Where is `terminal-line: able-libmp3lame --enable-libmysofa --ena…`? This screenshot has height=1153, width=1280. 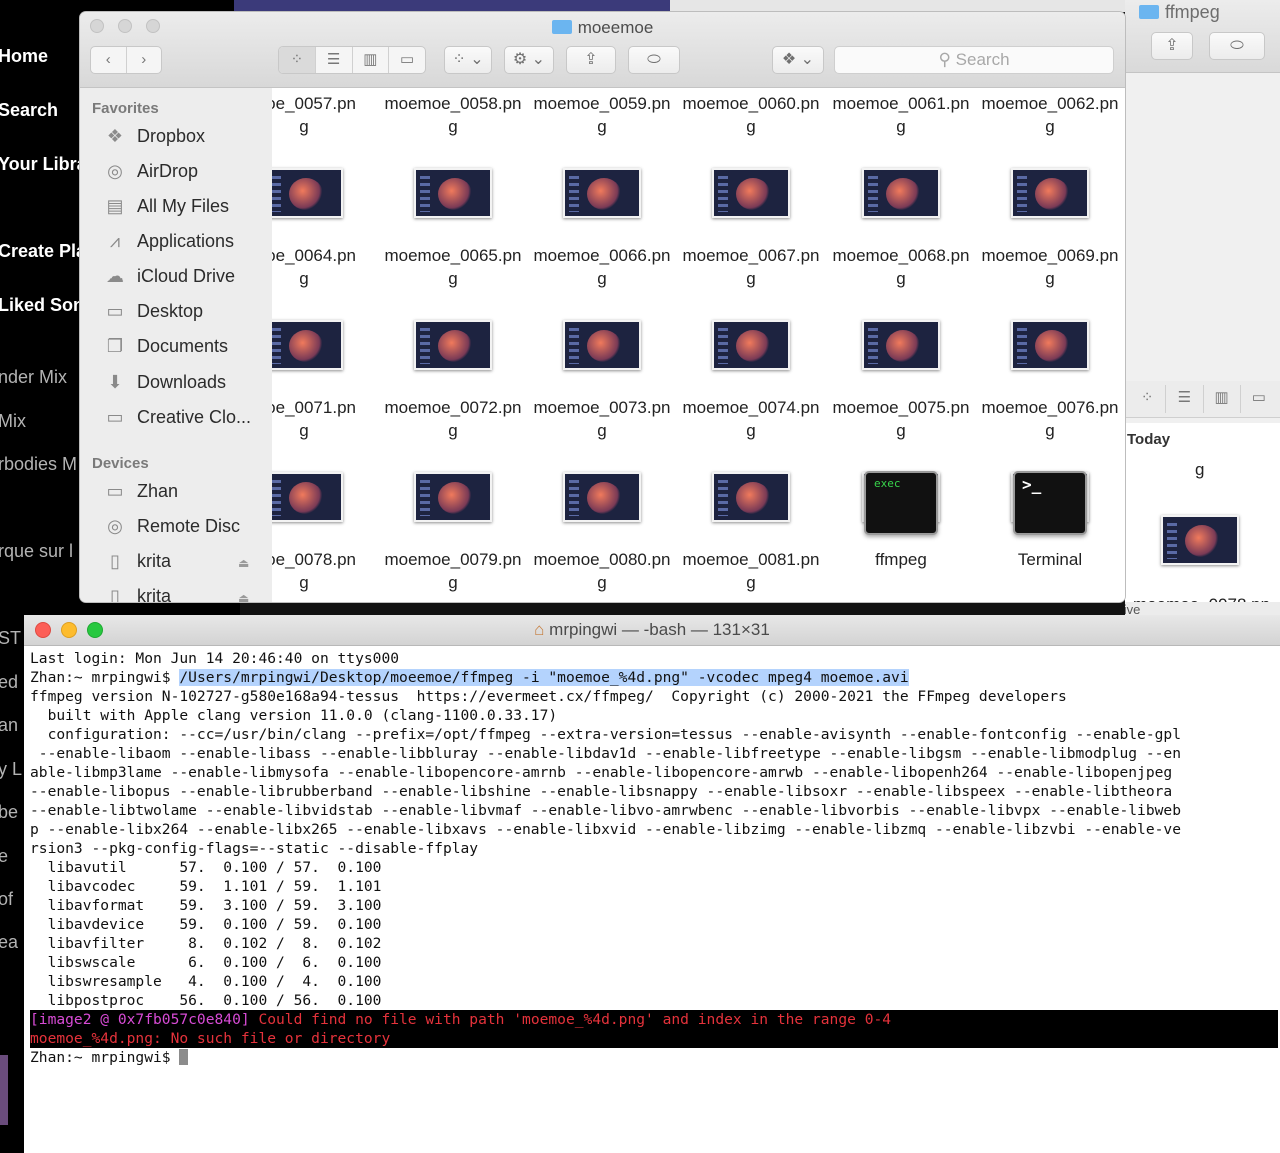
terminal-line: able-libmp3lame --enable-libmysofa --ena… is located at coordinates (601, 772).